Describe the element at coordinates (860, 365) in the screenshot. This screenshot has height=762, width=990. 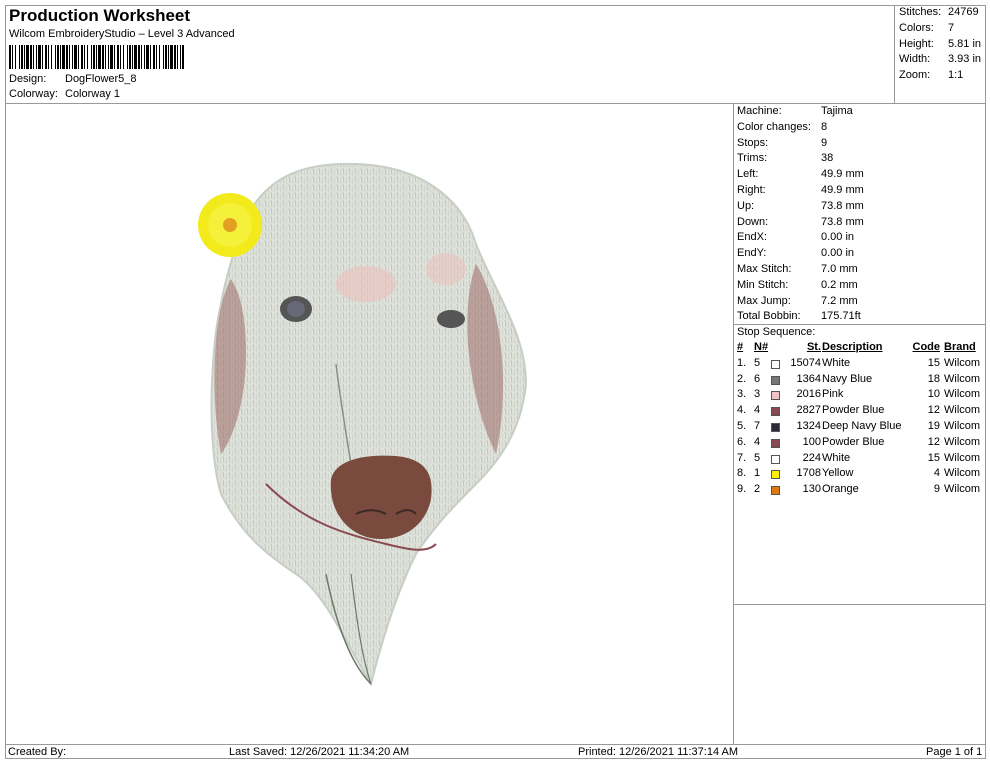
I see `stop-sequence-row: 1. 5 15074 White 15 Wilcom` at that location.